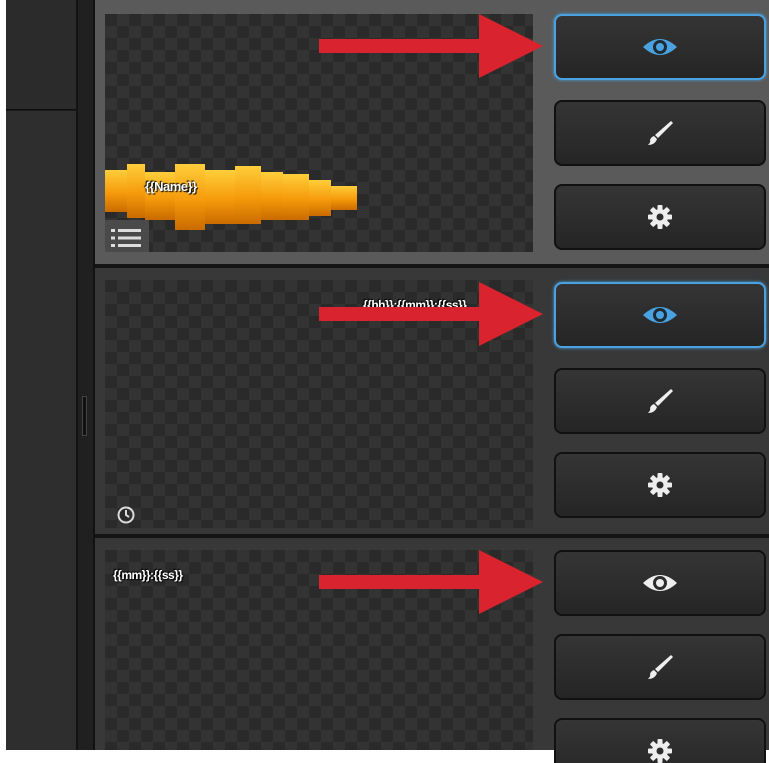 This screenshot has width=769, height=763. I want to click on template-time-text: {{mm}}:{{ss}}, so click(148, 575).